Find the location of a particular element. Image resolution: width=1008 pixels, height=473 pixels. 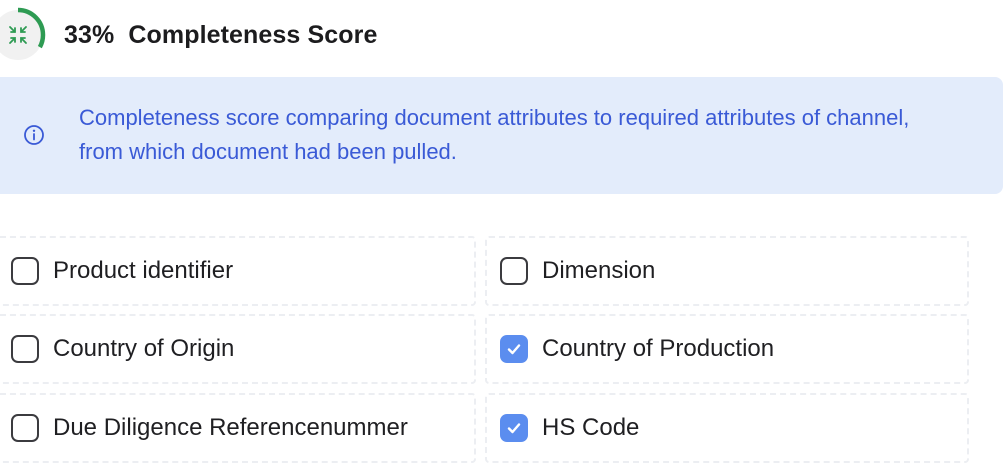

attribute-label: Country of Origin is located at coordinates (144, 348).